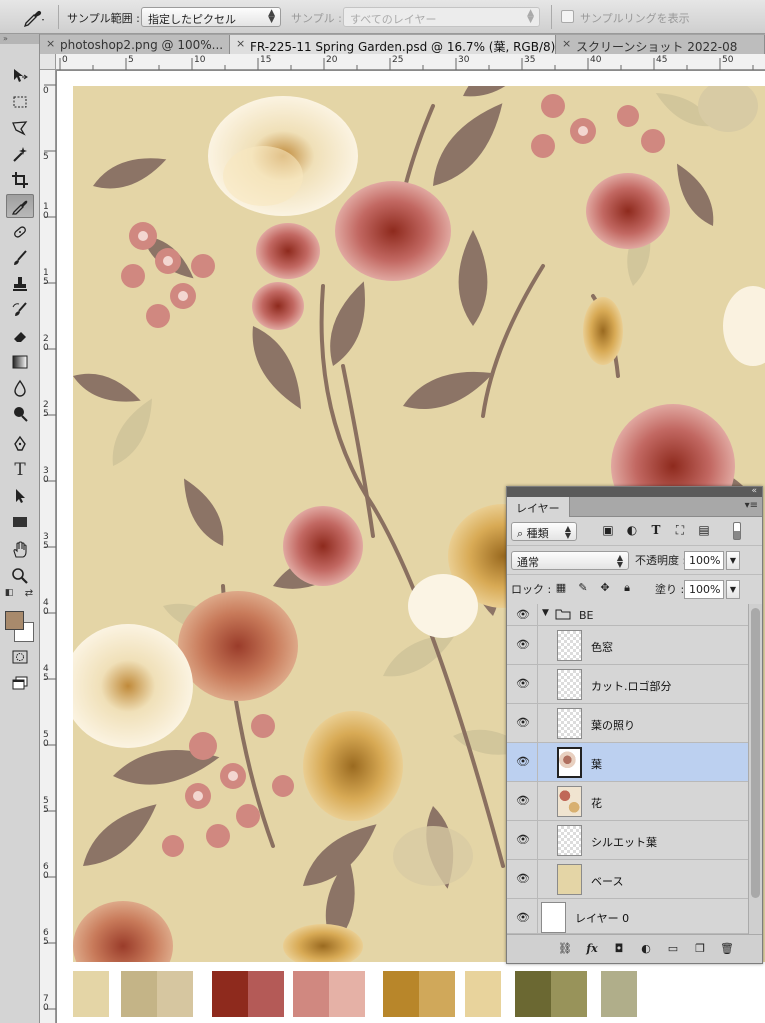 This screenshot has width=765, height=1023. Describe the element at coordinates (733, 589) in the screenshot. I see `fill-slider-toggle: ▼` at that location.